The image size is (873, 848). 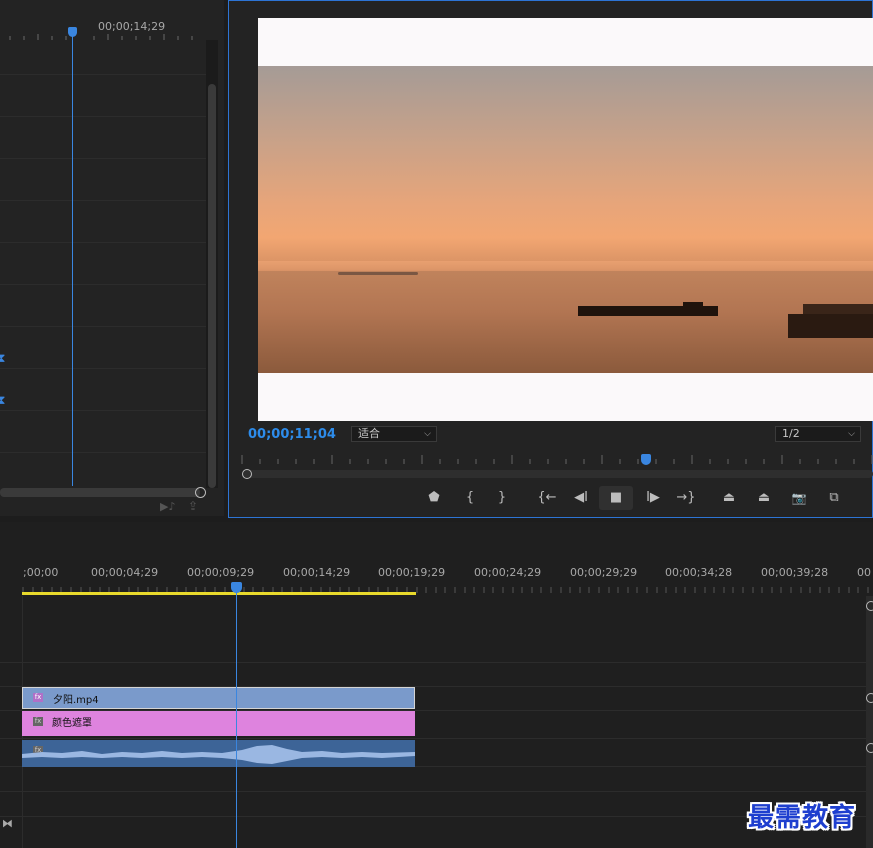 What do you see at coordinates (218, 698) in the screenshot?
I see `video-clip: fx 夕阳.mp4` at bounding box center [218, 698].